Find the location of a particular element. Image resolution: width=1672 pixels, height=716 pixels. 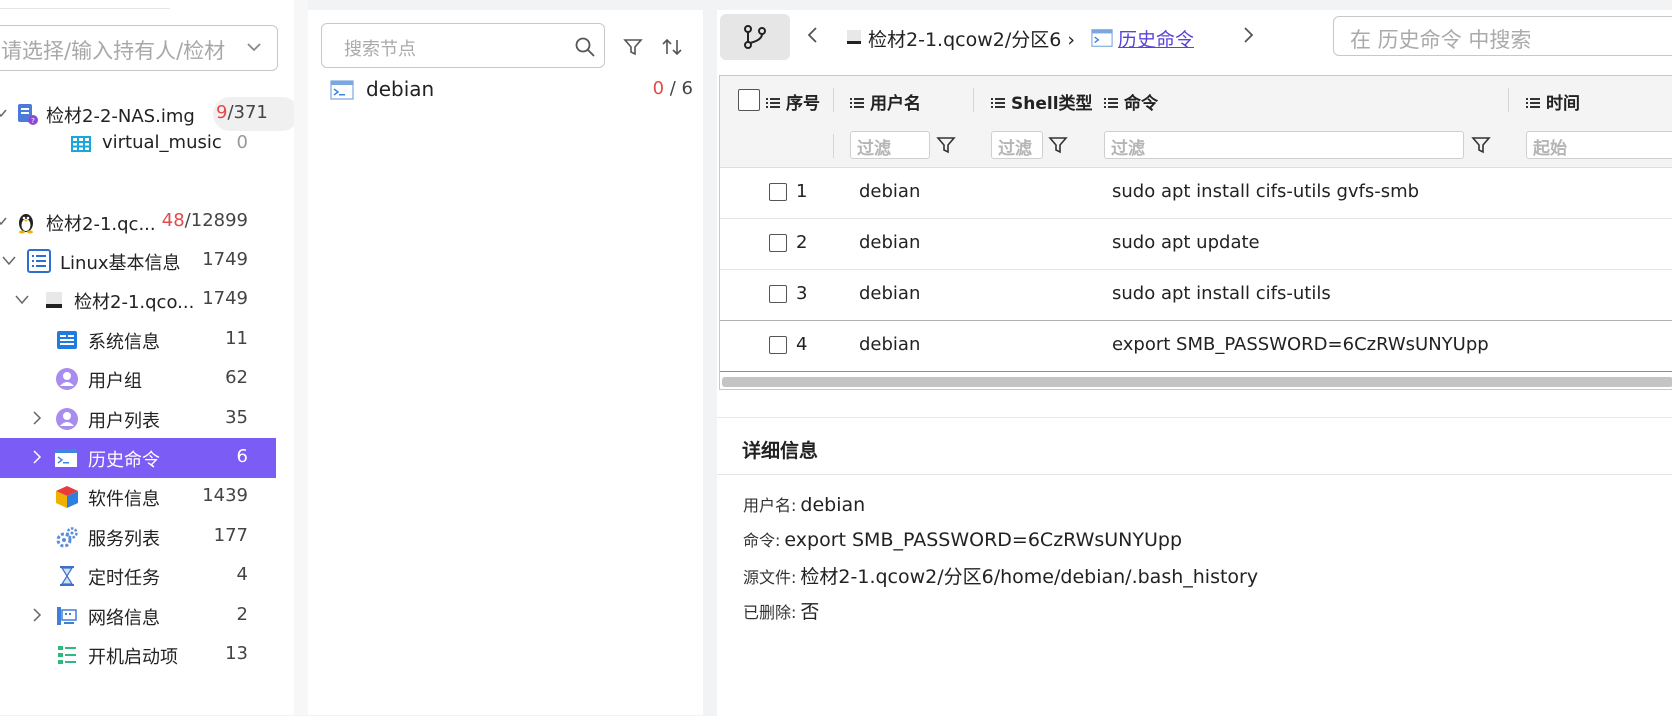

tree-item-system-info: 系统信息 11 is located at coordinates (147, 340).